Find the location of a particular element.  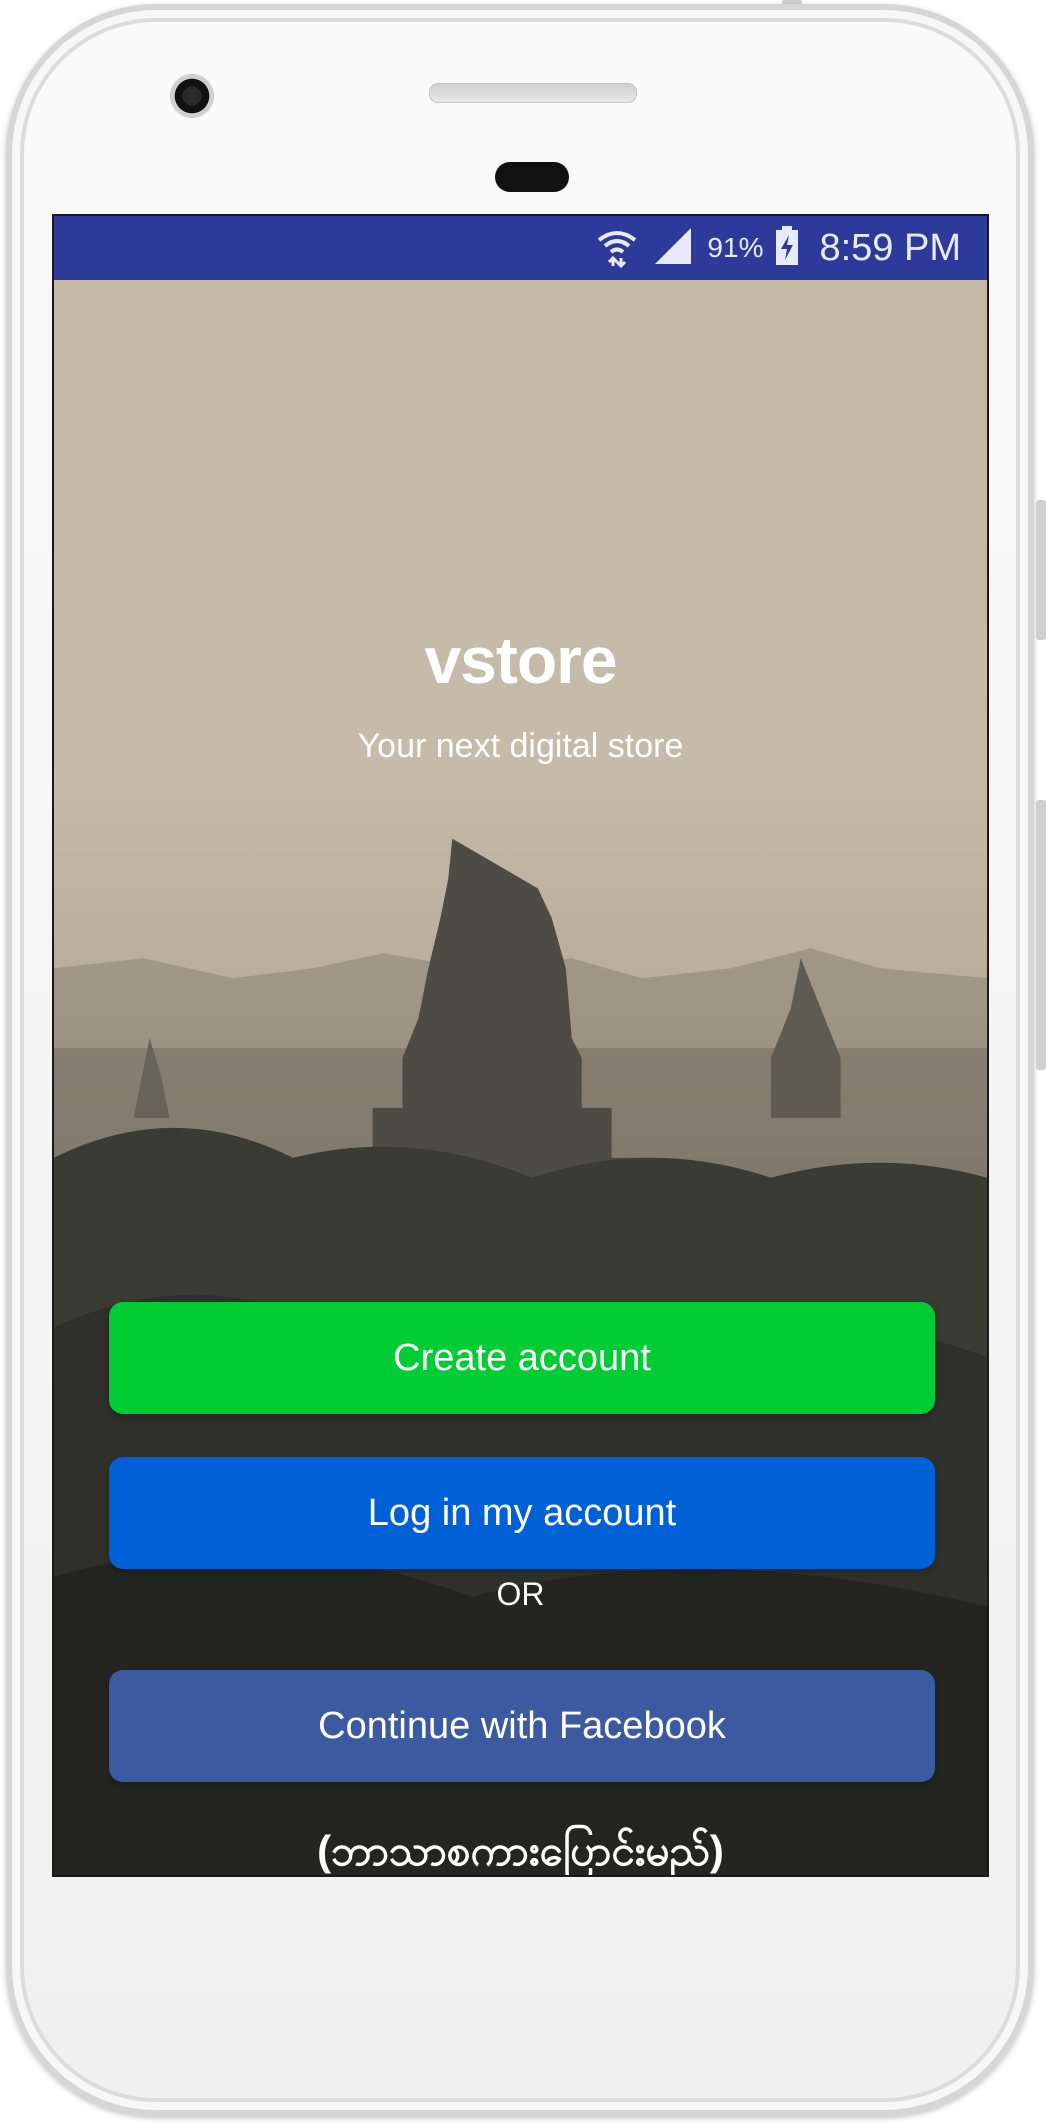

create-account-button: Create account is located at coordinates (522, 1358).